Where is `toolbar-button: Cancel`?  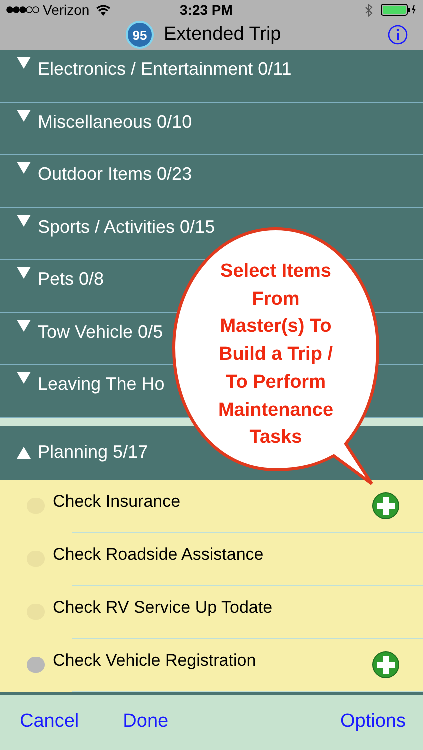
toolbar-button: Cancel is located at coordinates (50, 722).